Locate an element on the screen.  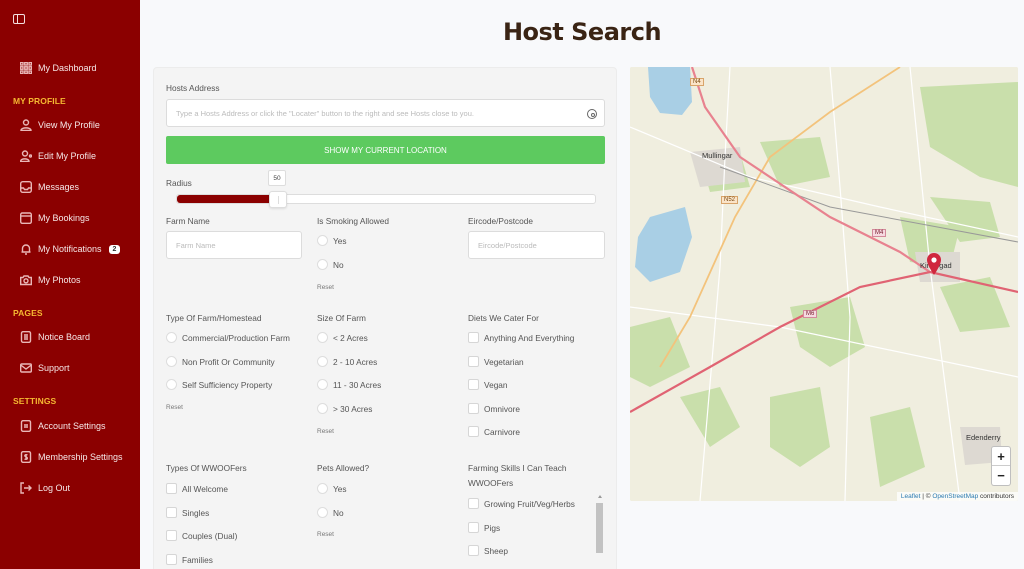
skills-scrollbar is located at coordinates (600, 532).